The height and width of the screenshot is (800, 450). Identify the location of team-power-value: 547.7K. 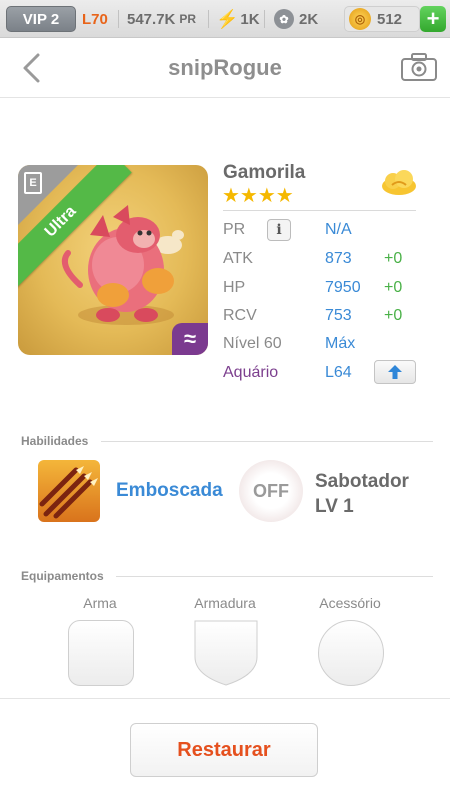
(151, 19).